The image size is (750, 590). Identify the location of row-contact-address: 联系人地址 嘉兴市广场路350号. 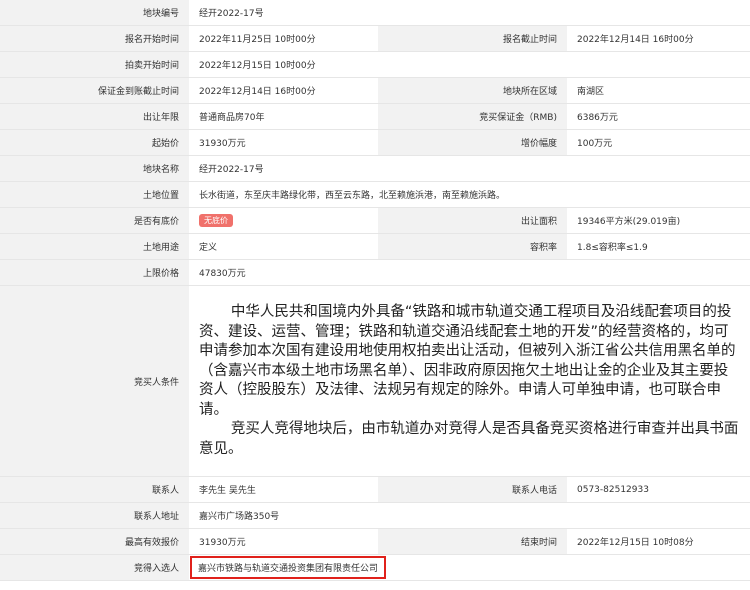
(375, 515).